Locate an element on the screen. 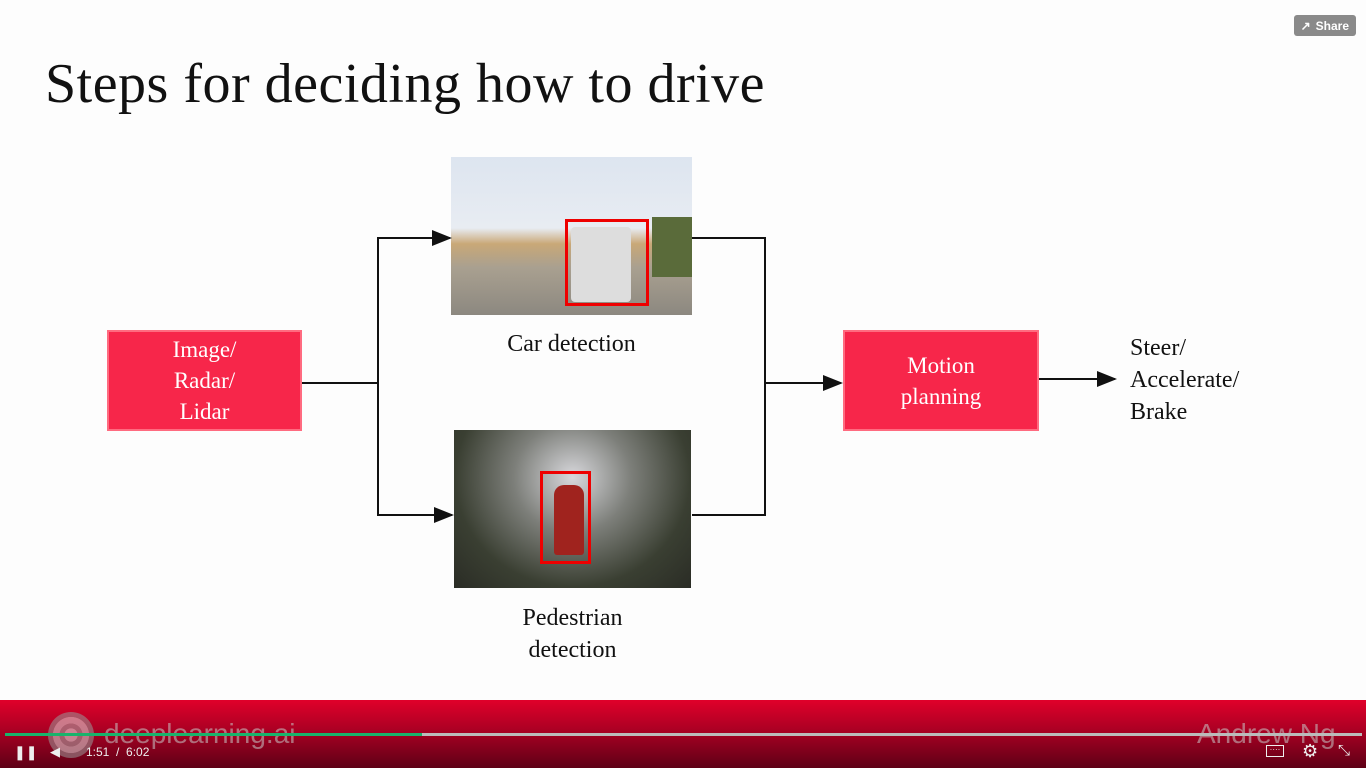 This screenshot has height=768, width=1366. exit-fullscreen-button: ⤡ is located at coordinates (1344, 750).